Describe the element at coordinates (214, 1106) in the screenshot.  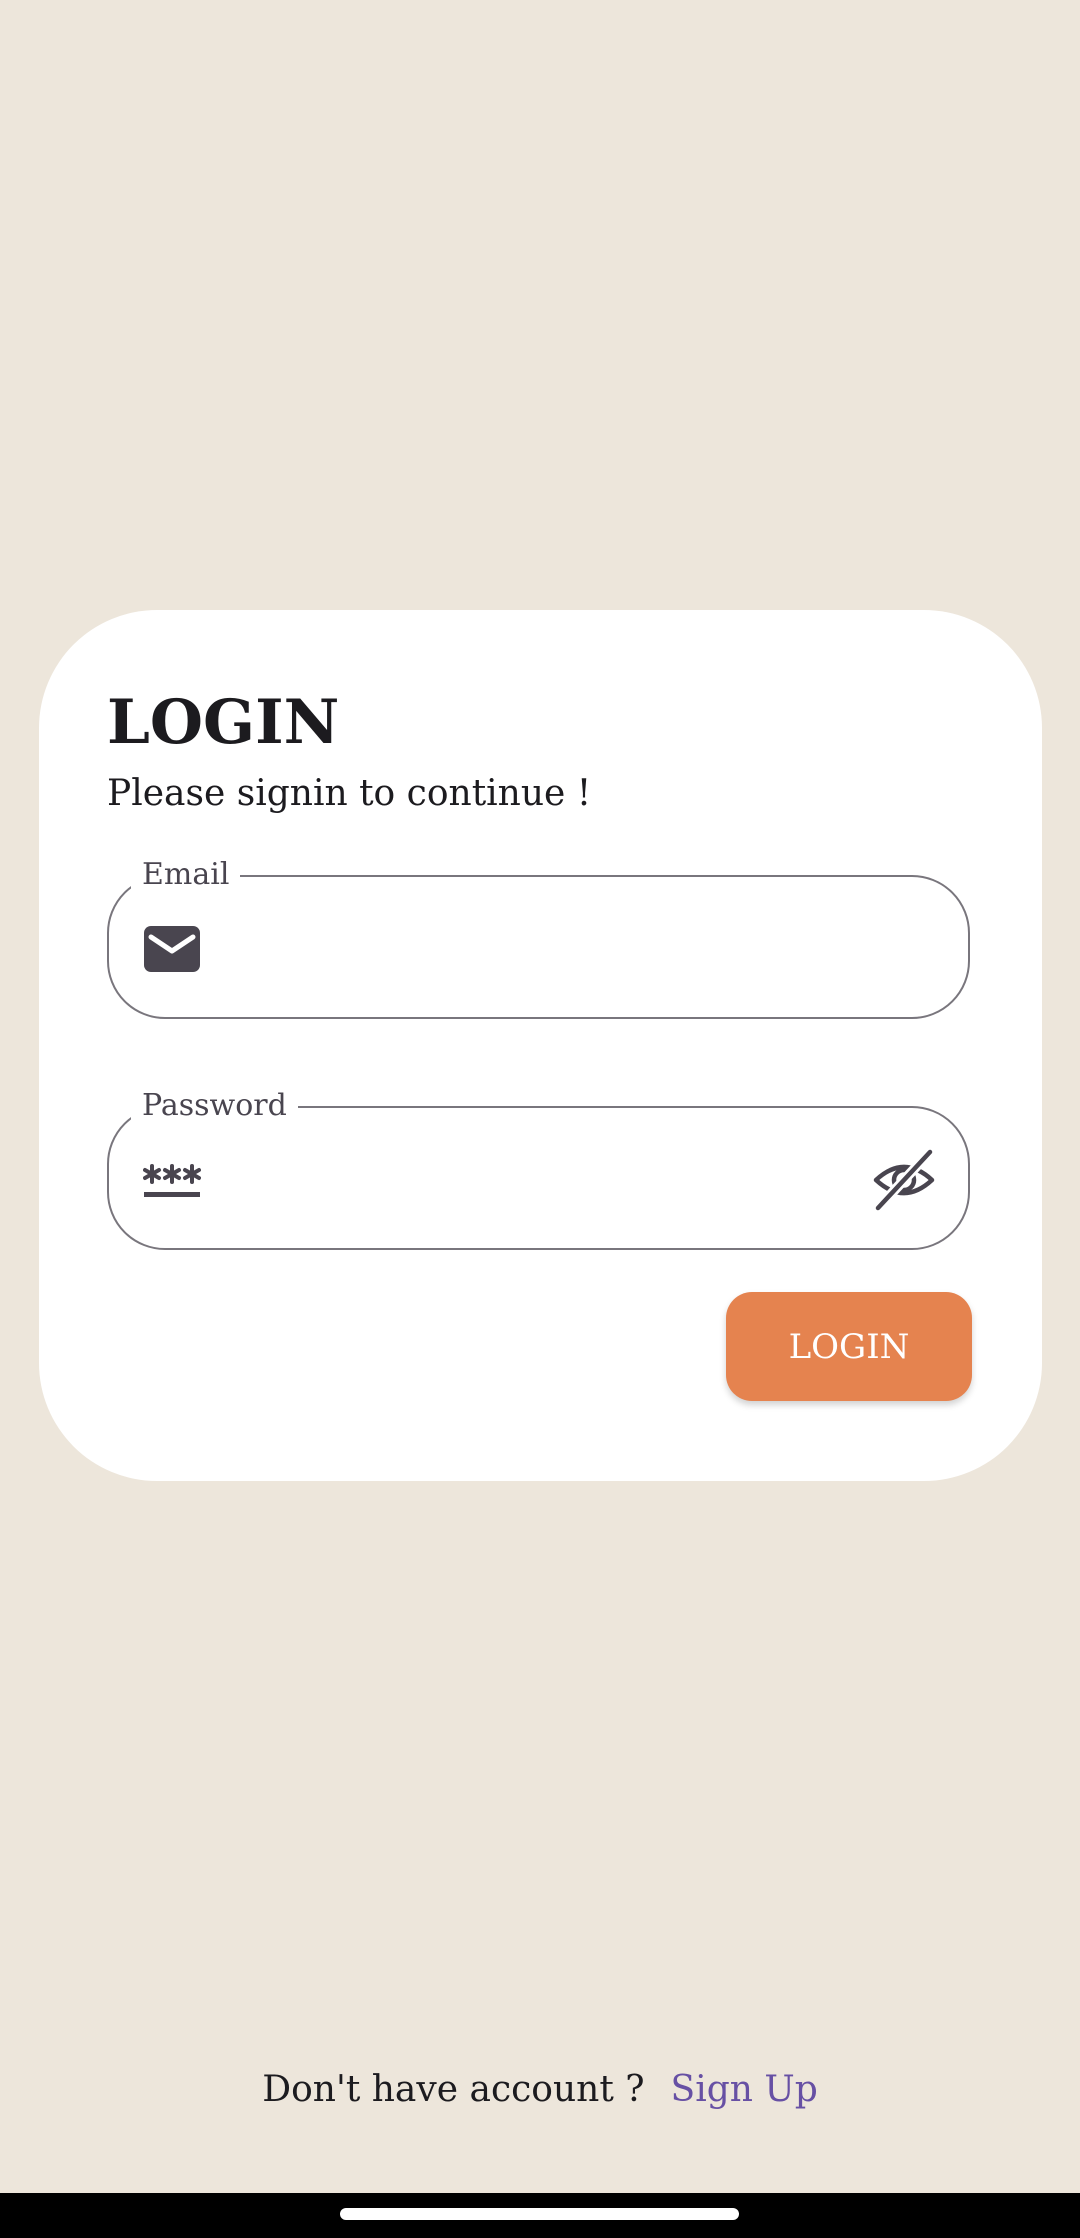
I see `password-label: Password` at that location.